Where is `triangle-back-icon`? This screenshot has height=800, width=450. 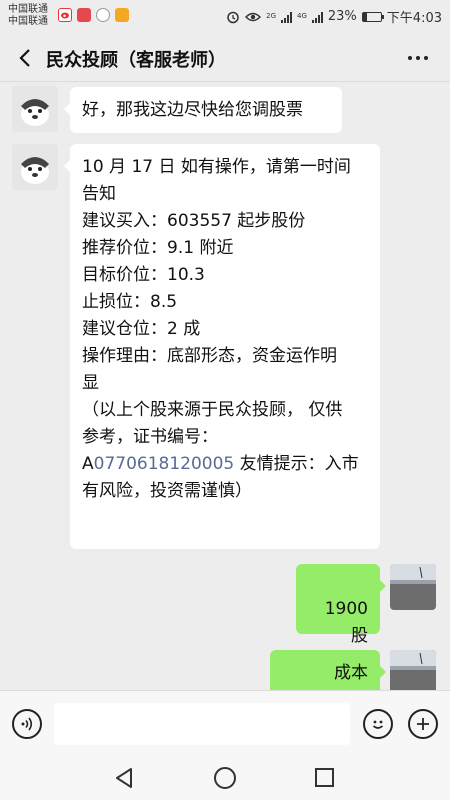 triangle-back-icon is located at coordinates (124, 778).